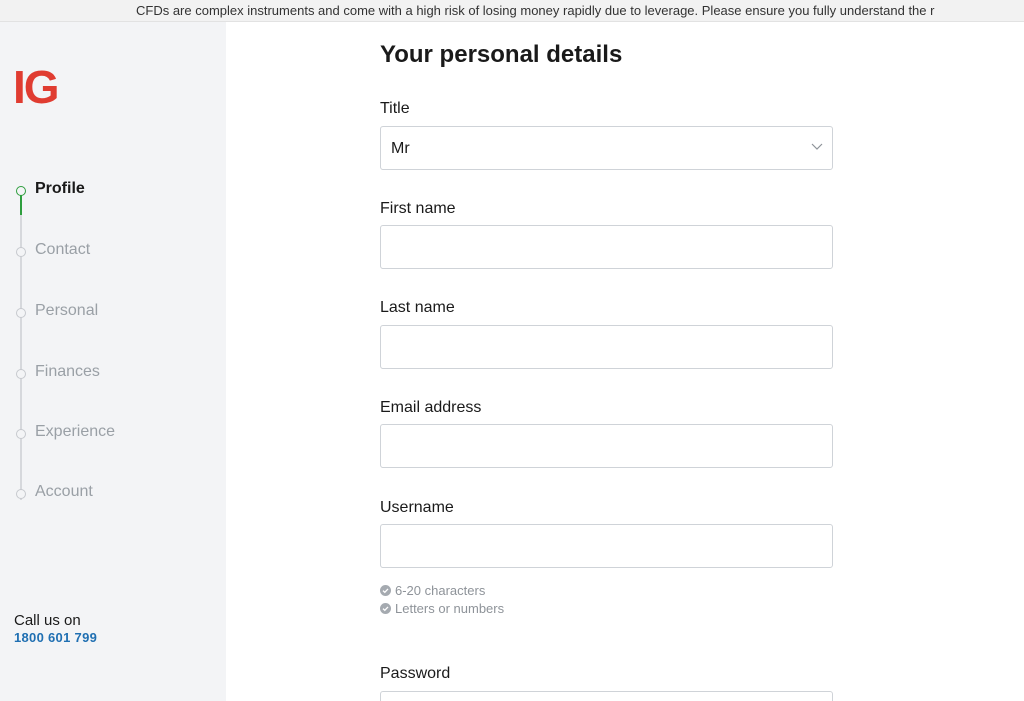 The width and height of the screenshot is (1024, 701). I want to click on username-hint: 6-20 characters, so click(442, 591).